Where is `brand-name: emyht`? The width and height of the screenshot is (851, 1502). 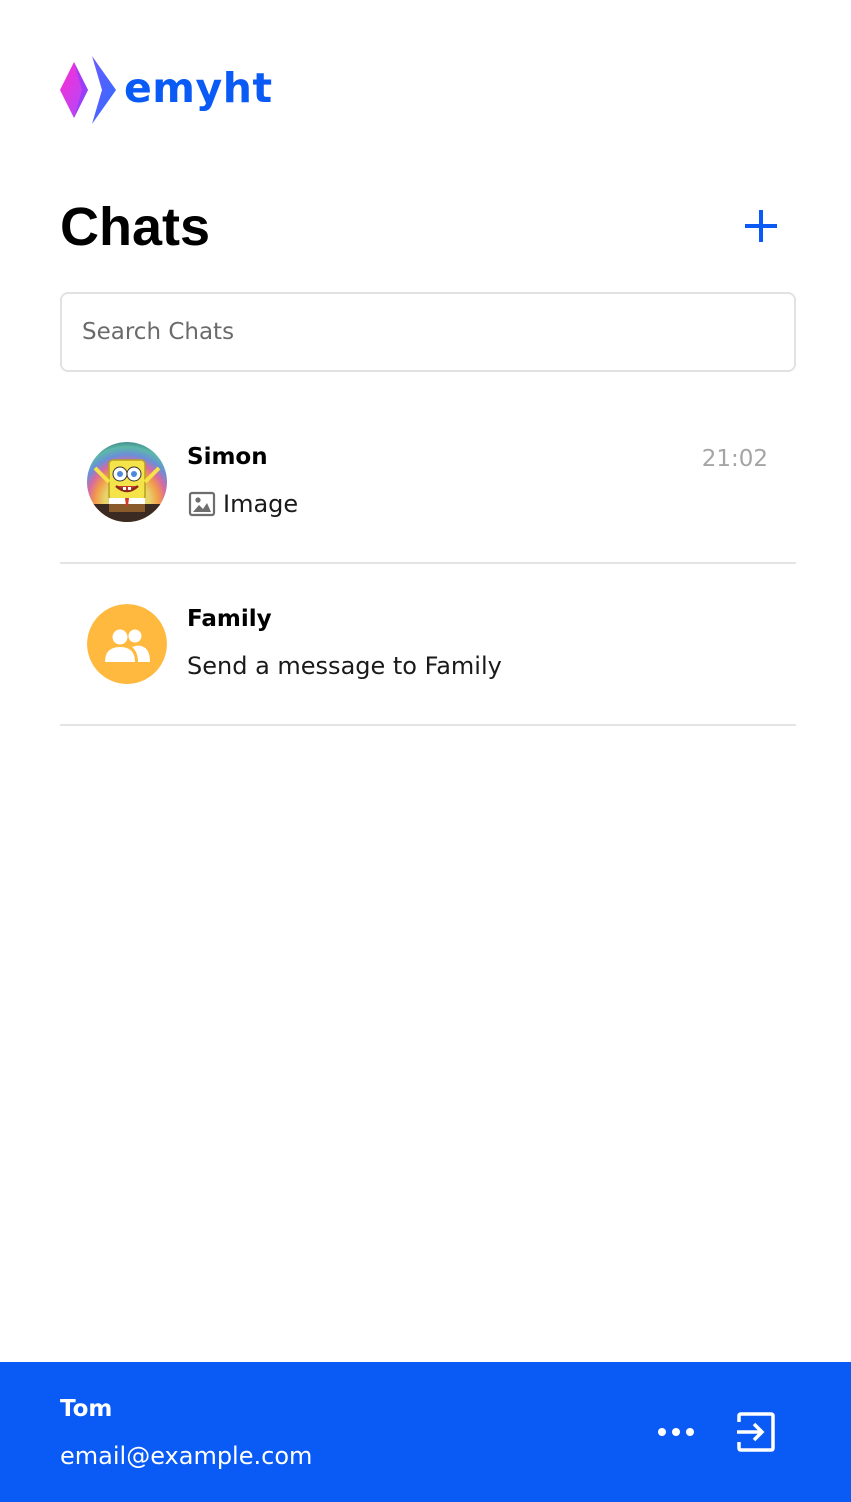
brand-name: emyht is located at coordinates (198, 87).